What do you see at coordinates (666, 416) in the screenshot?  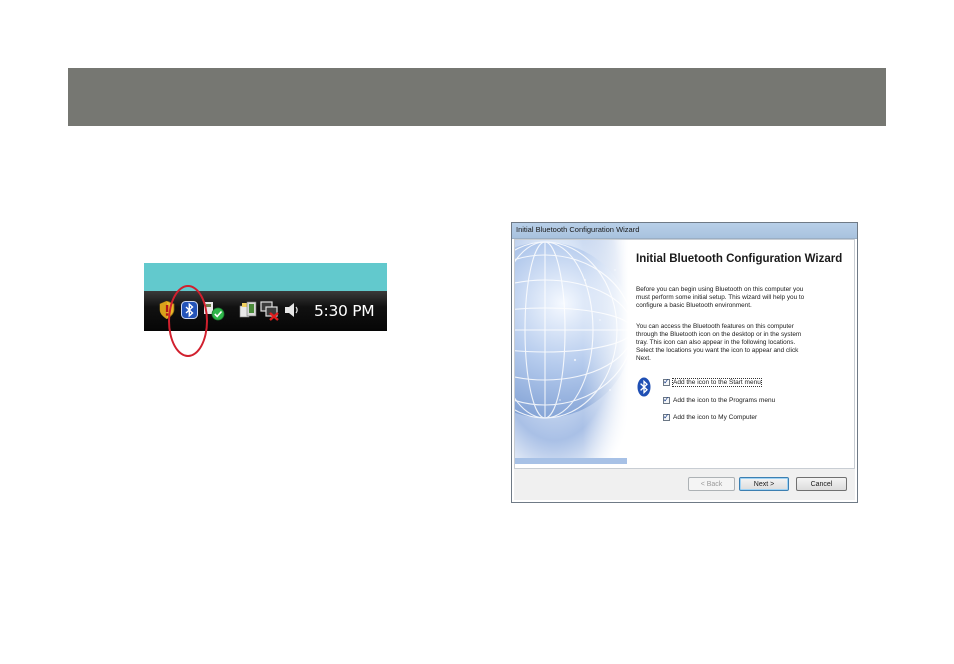 I see `checkbox-my-computer: ✓` at bounding box center [666, 416].